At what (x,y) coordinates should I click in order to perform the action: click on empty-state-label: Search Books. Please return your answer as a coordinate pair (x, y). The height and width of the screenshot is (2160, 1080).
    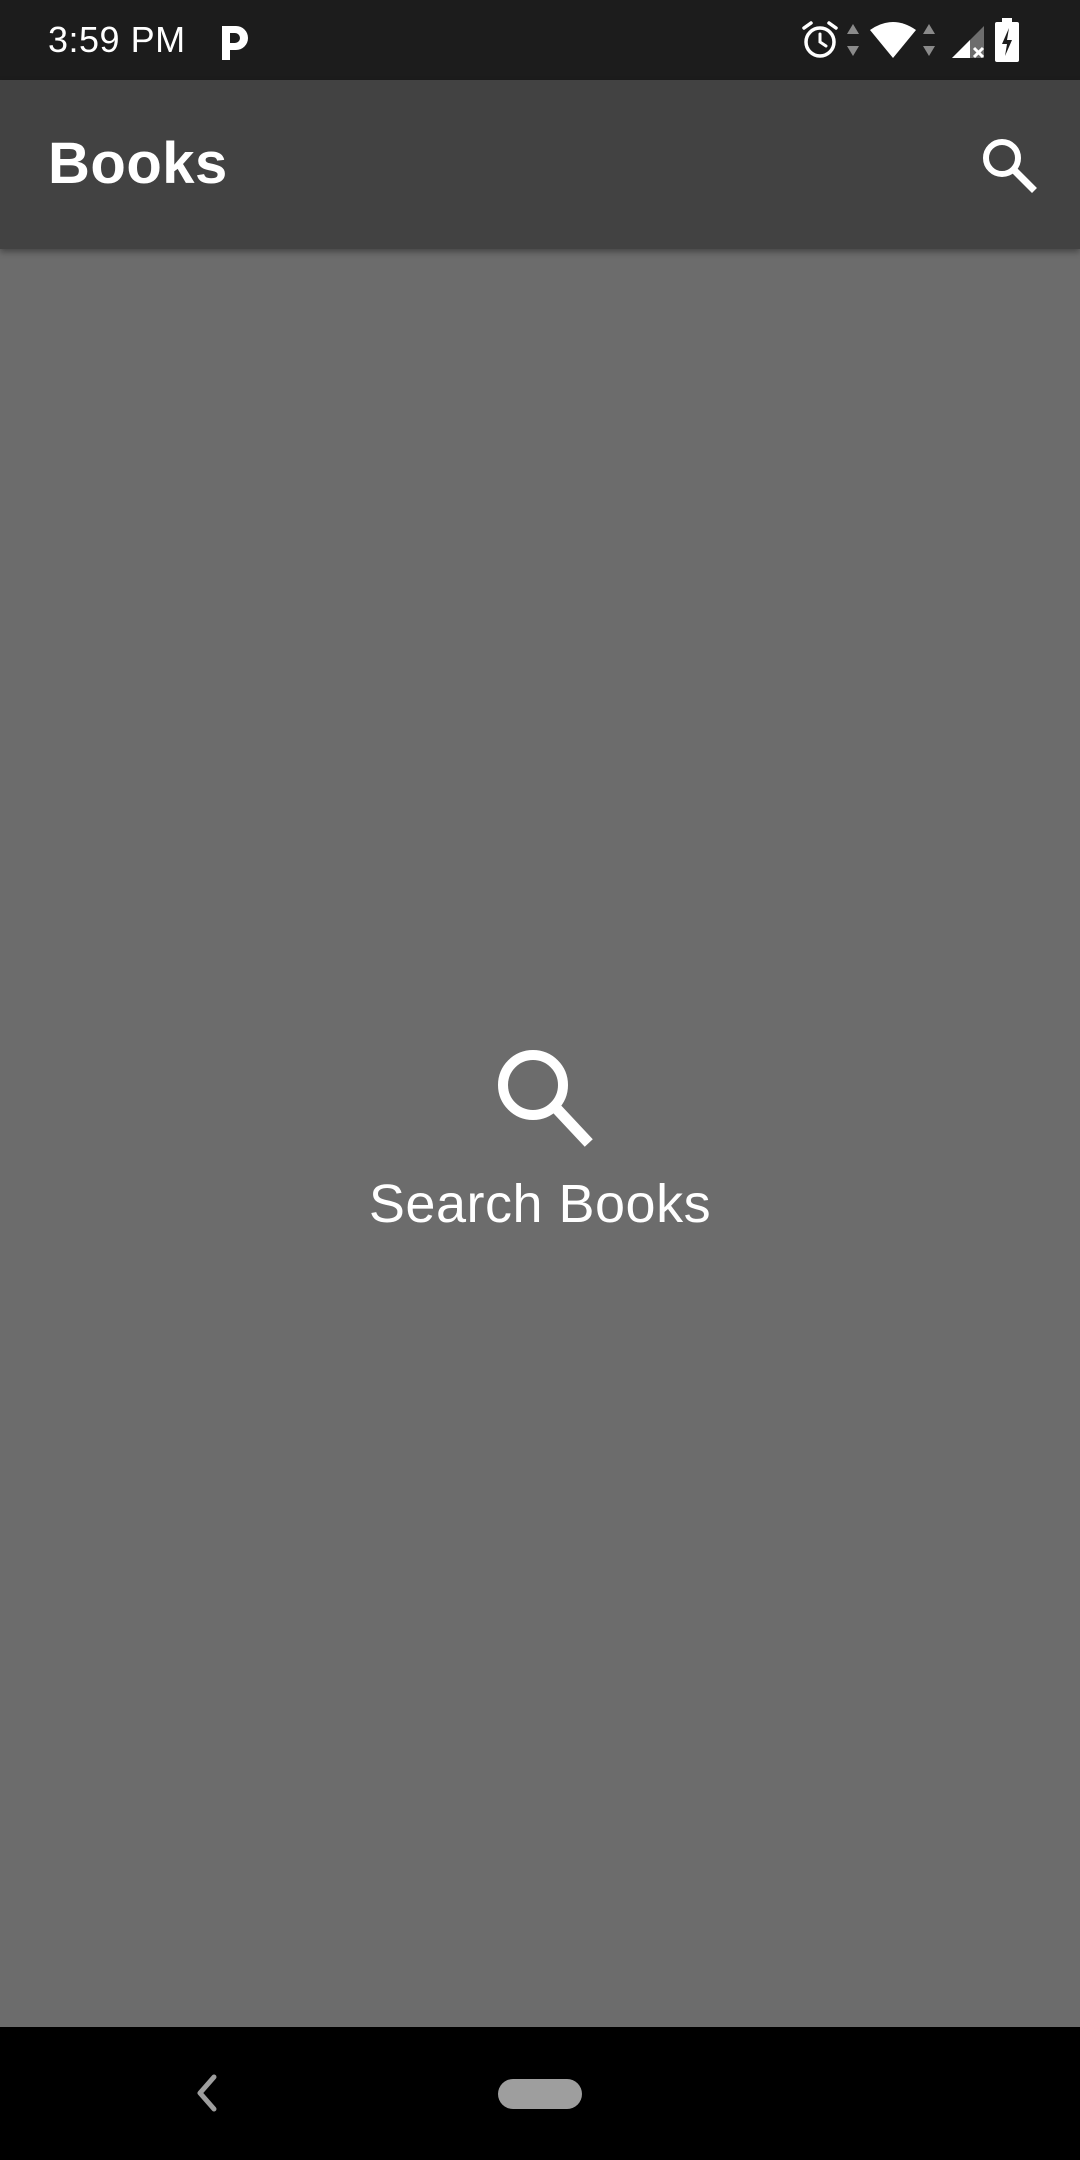
    Looking at the image, I should click on (540, 1204).